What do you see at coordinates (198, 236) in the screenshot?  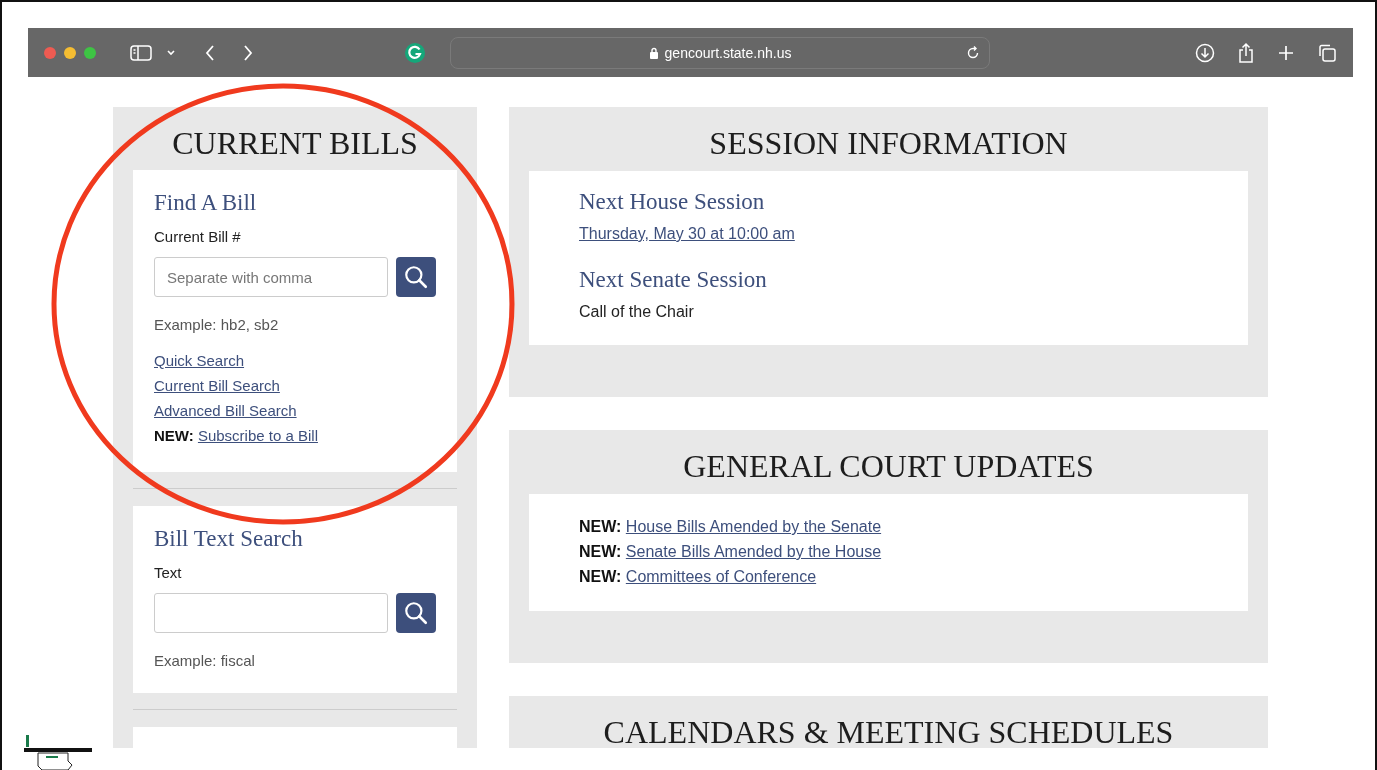 I see `field-label: Current Bill #` at bounding box center [198, 236].